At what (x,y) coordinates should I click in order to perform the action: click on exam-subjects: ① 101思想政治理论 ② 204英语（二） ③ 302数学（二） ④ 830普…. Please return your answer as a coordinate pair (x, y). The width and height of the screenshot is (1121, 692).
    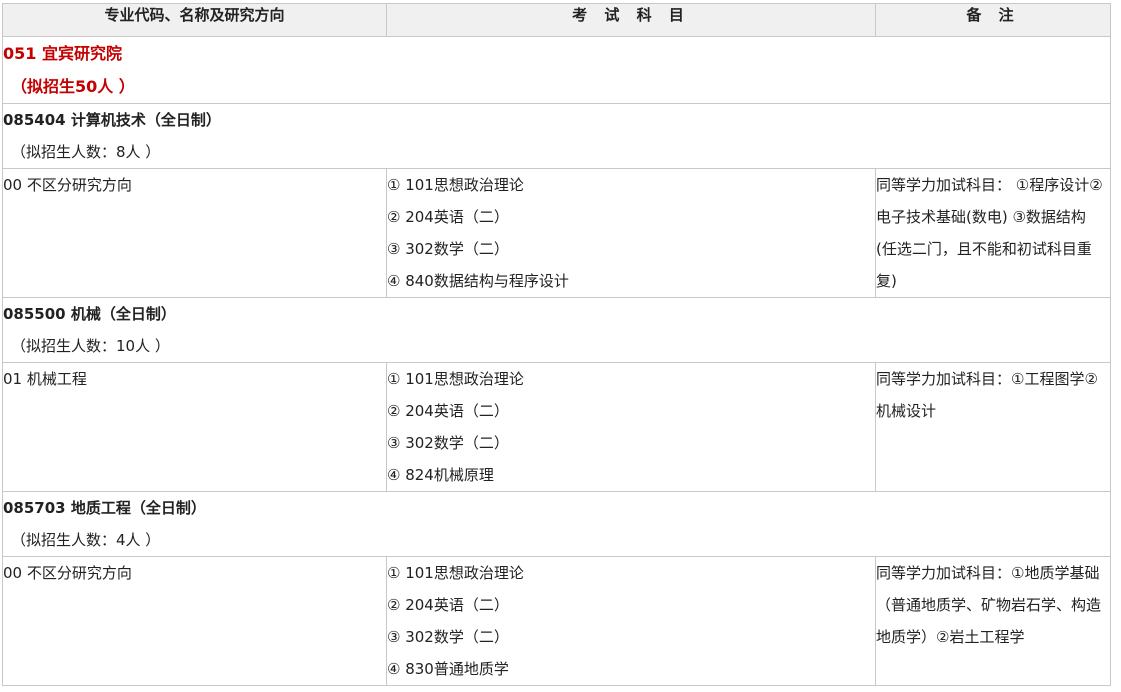
    Looking at the image, I should click on (631, 621).